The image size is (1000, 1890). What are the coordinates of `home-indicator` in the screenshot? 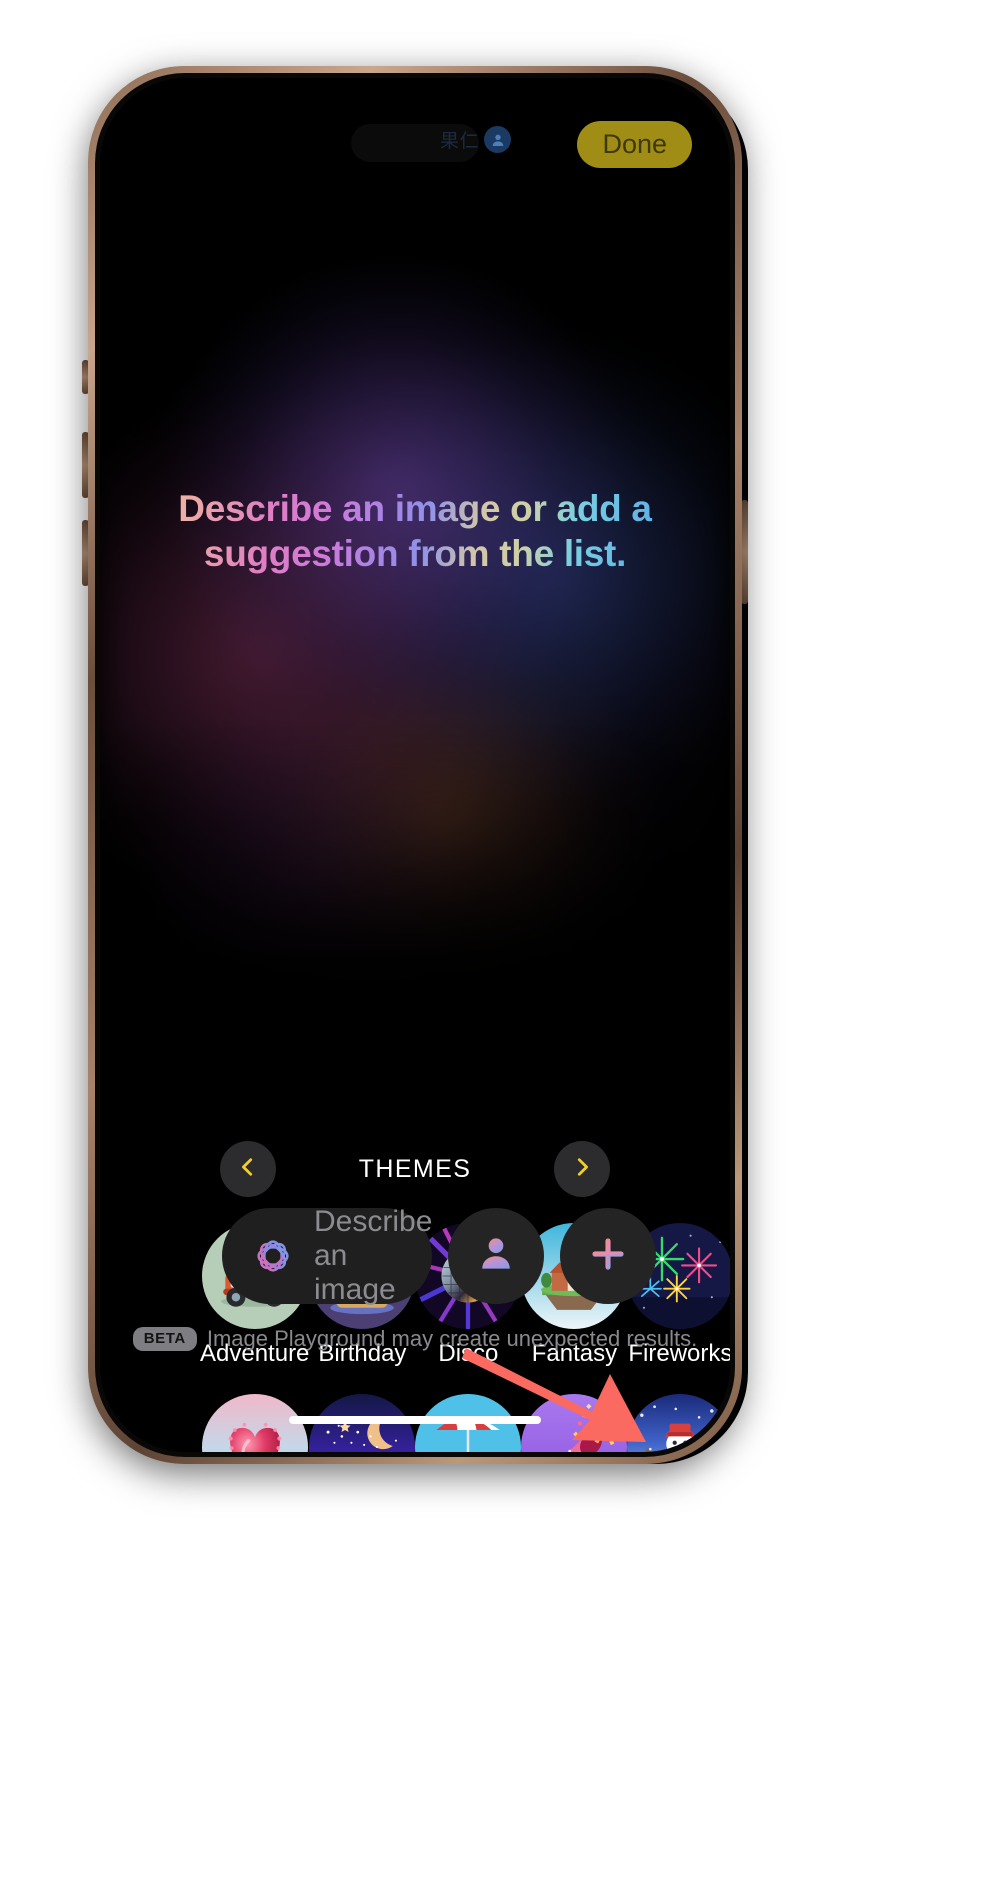 It's located at (415, 1420).